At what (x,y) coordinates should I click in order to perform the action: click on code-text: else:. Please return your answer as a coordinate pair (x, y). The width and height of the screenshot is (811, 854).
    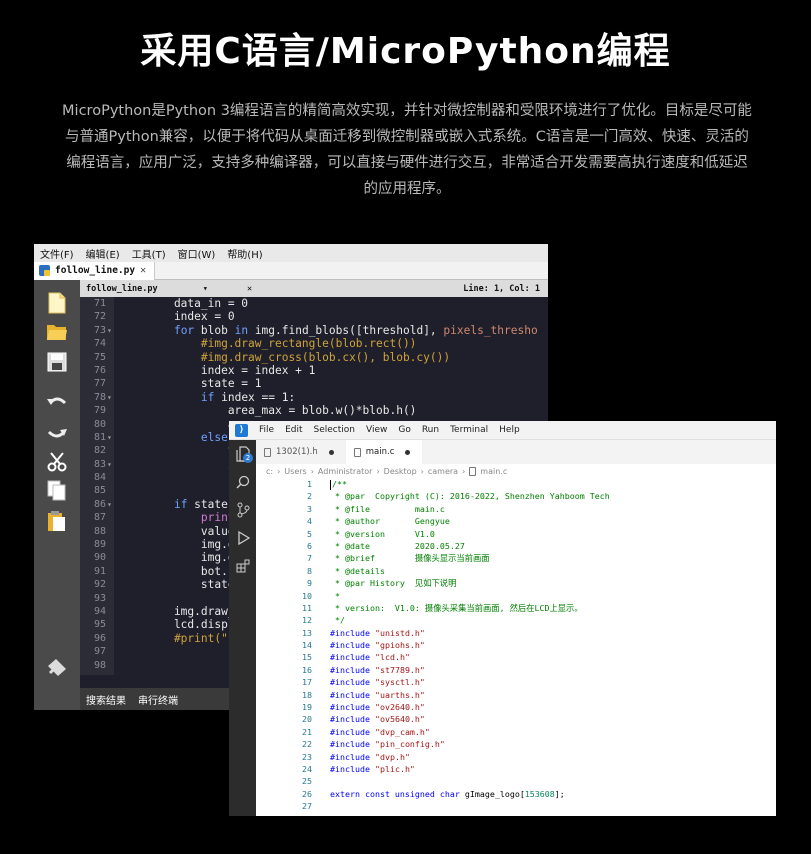
    Looking at the image, I should click on (191, 437).